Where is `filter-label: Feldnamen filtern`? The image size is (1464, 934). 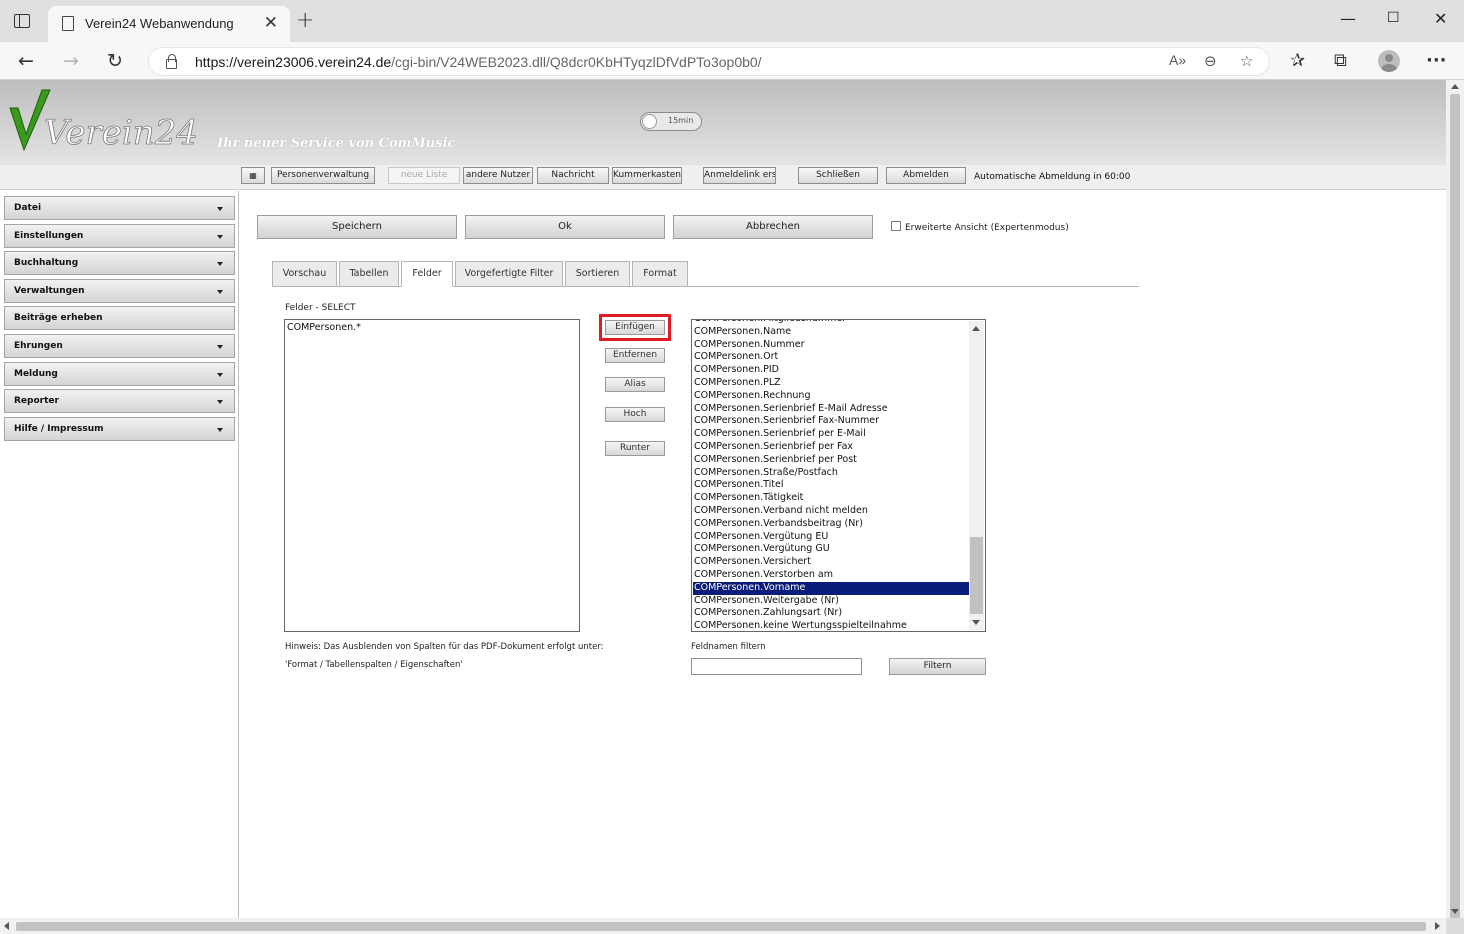 filter-label: Feldnamen filtern is located at coordinates (728, 647).